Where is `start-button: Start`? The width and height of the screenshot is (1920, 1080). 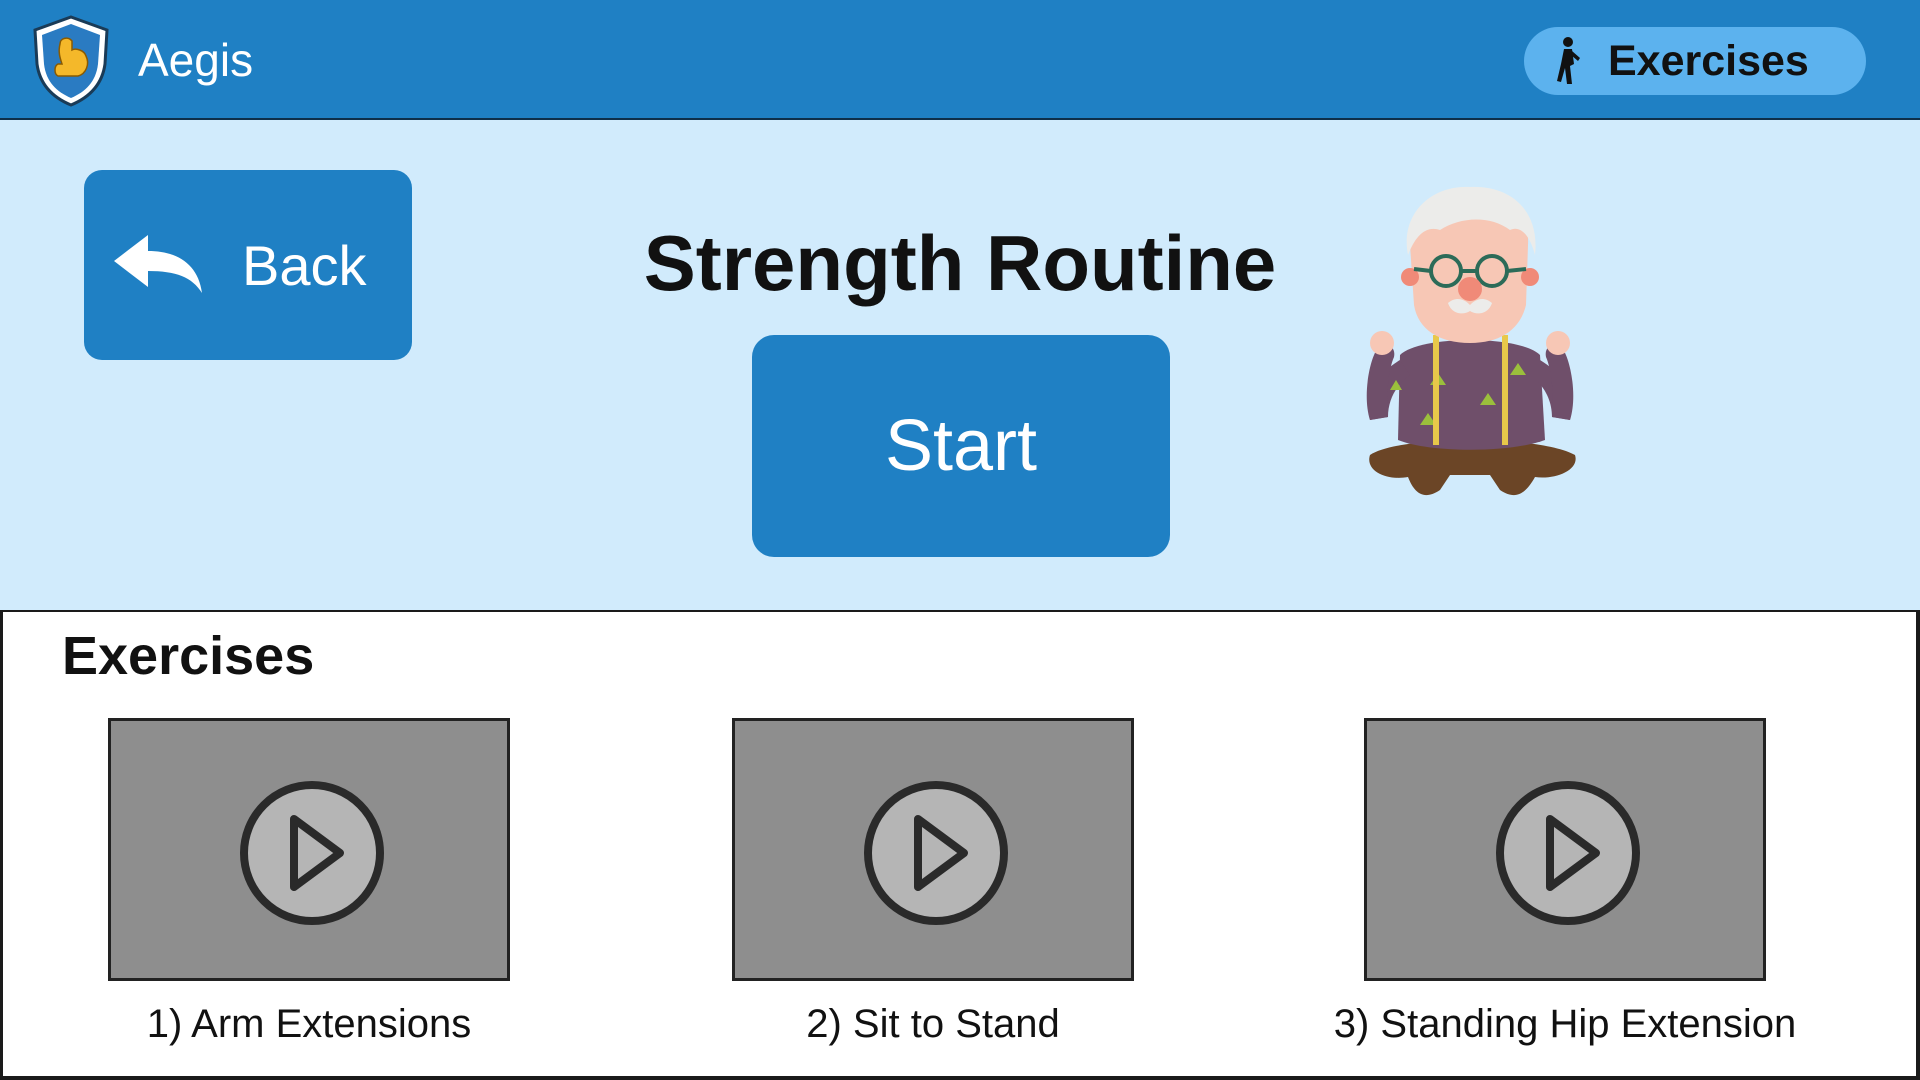
start-button: Start is located at coordinates (961, 446).